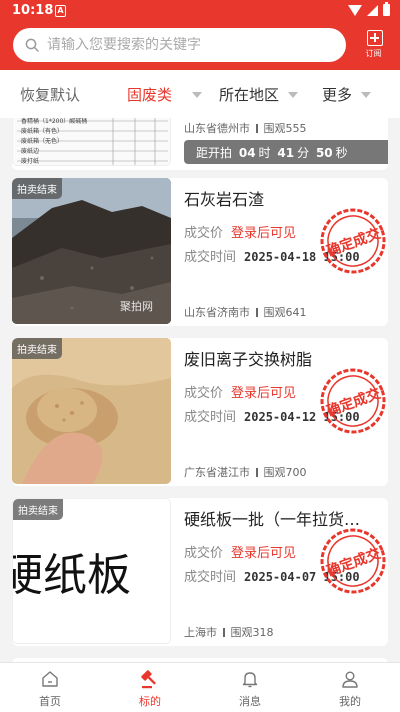 The width and height of the screenshot is (400, 712). What do you see at coordinates (50, 688) in the screenshot?
I see `tab-home: 首页` at bounding box center [50, 688].